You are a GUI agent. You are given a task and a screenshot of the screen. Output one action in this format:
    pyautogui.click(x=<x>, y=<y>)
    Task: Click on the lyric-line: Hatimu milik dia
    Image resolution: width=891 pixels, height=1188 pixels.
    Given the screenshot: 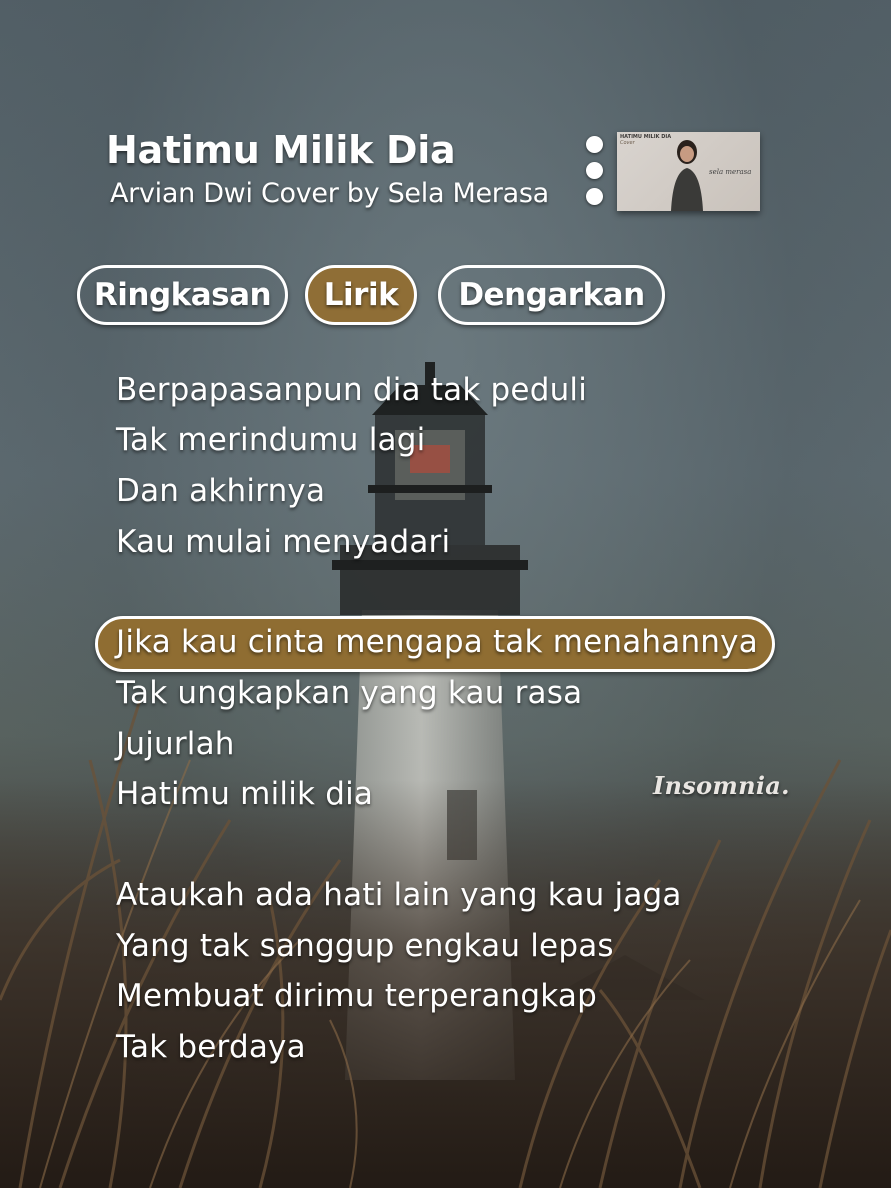 What is the action you would take?
    pyautogui.click(x=244, y=794)
    